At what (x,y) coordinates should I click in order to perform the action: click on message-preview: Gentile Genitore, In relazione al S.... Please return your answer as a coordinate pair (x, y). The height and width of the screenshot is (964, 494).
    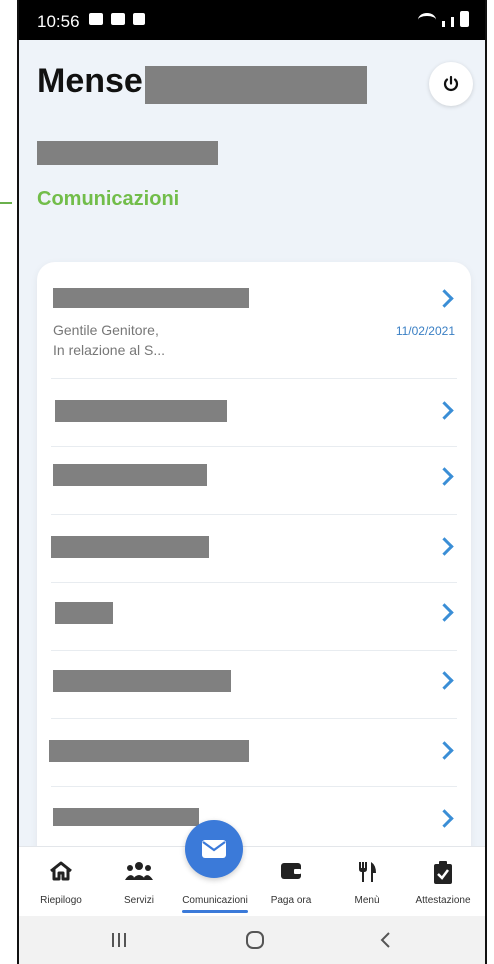
    Looking at the image, I should click on (109, 340).